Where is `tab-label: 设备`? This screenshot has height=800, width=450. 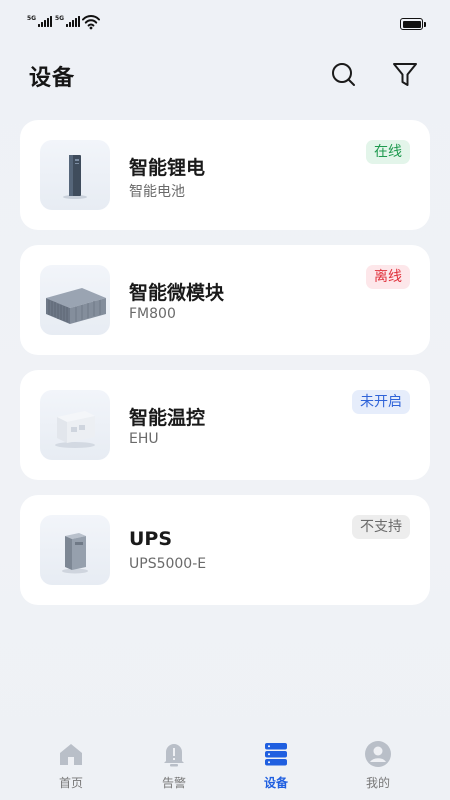
tab-label: 设备 is located at coordinates (275, 783).